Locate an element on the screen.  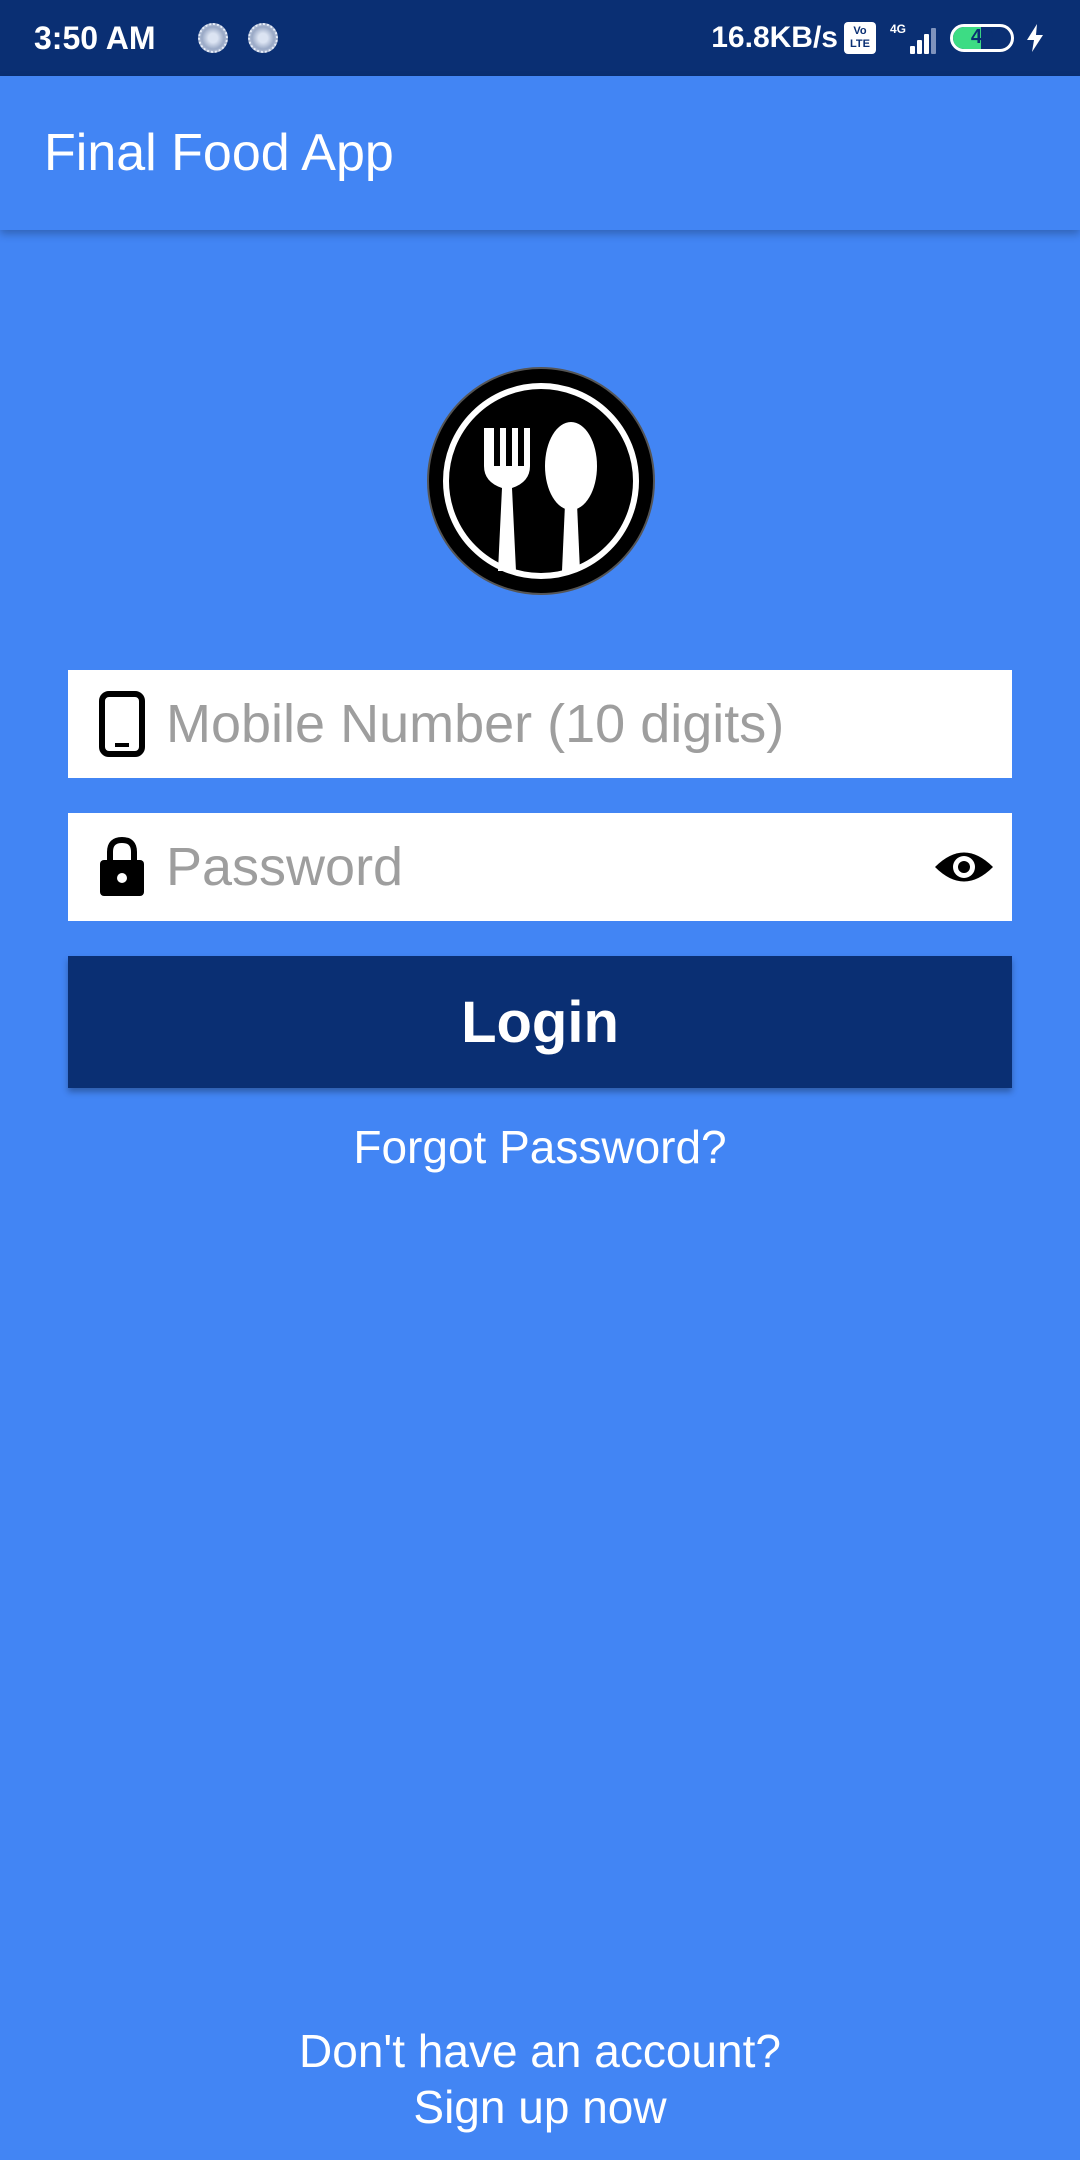
app-bar: Final Food App is located at coordinates (540, 153).